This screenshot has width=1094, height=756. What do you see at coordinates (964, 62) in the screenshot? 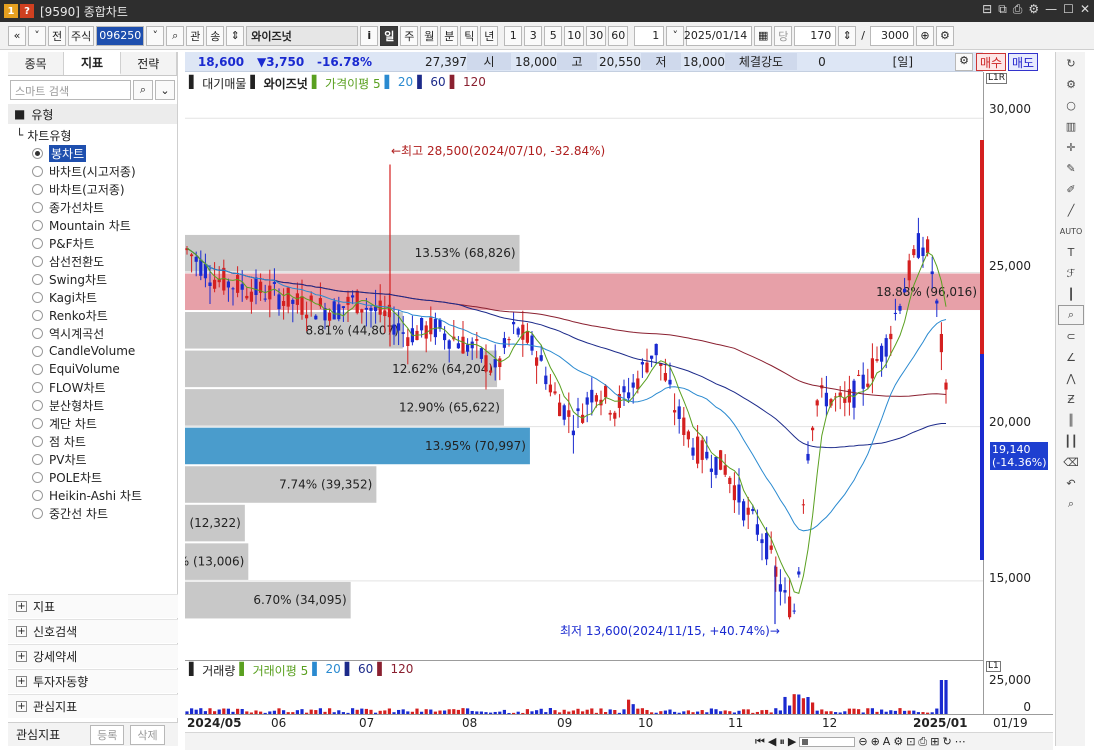
I see `quote-settings-icon: ⚙` at bounding box center [964, 62].